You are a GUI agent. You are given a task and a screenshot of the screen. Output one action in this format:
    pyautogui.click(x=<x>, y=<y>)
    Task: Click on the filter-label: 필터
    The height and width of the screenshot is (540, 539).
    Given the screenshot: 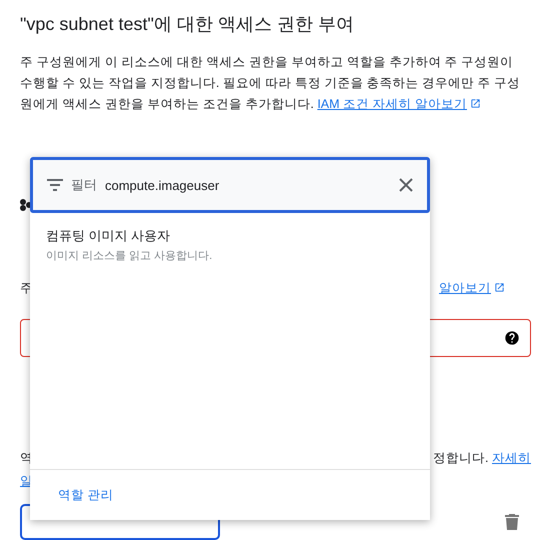 What is the action you would take?
    pyautogui.click(x=84, y=185)
    